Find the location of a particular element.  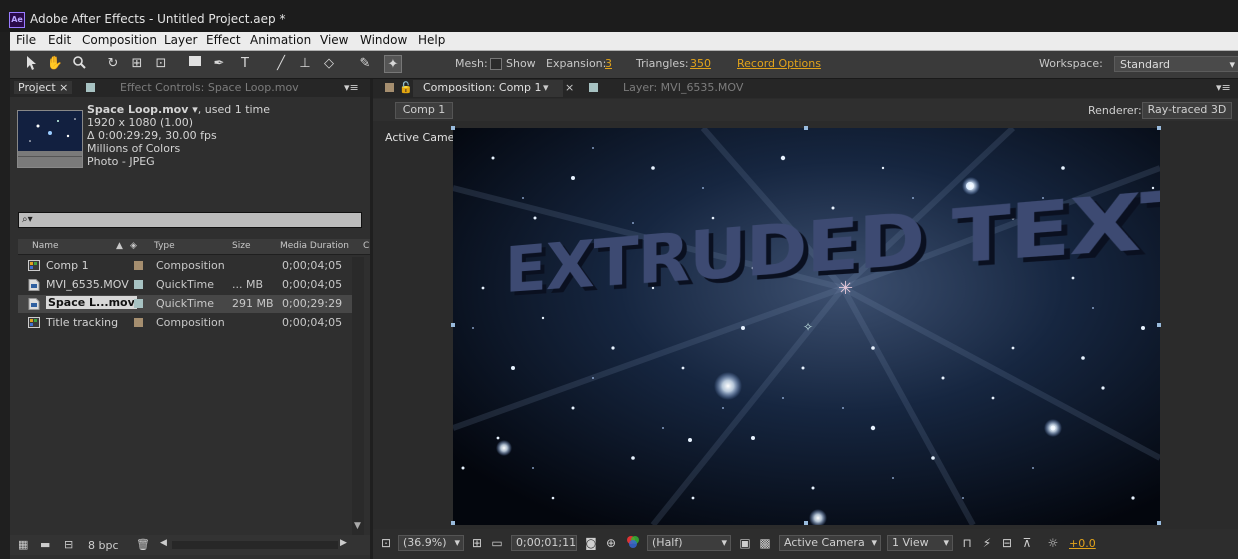

row-name: MVI_6535.MOV is located at coordinates (87, 284).